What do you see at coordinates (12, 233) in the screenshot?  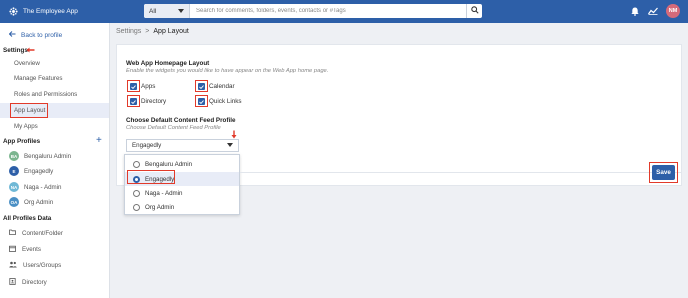 I see `folder-icon` at bounding box center [12, 233].